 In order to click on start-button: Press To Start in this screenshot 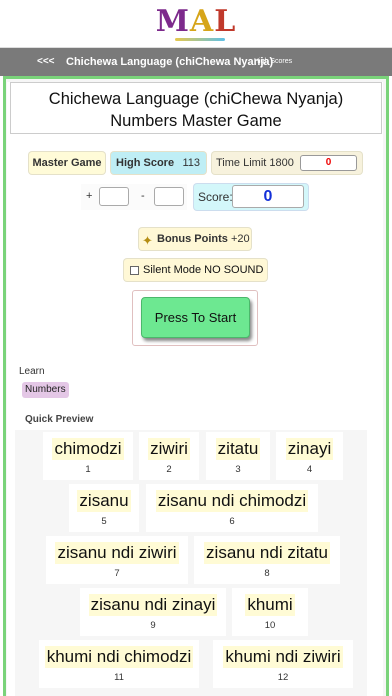, I will do `click(195, 317)`.